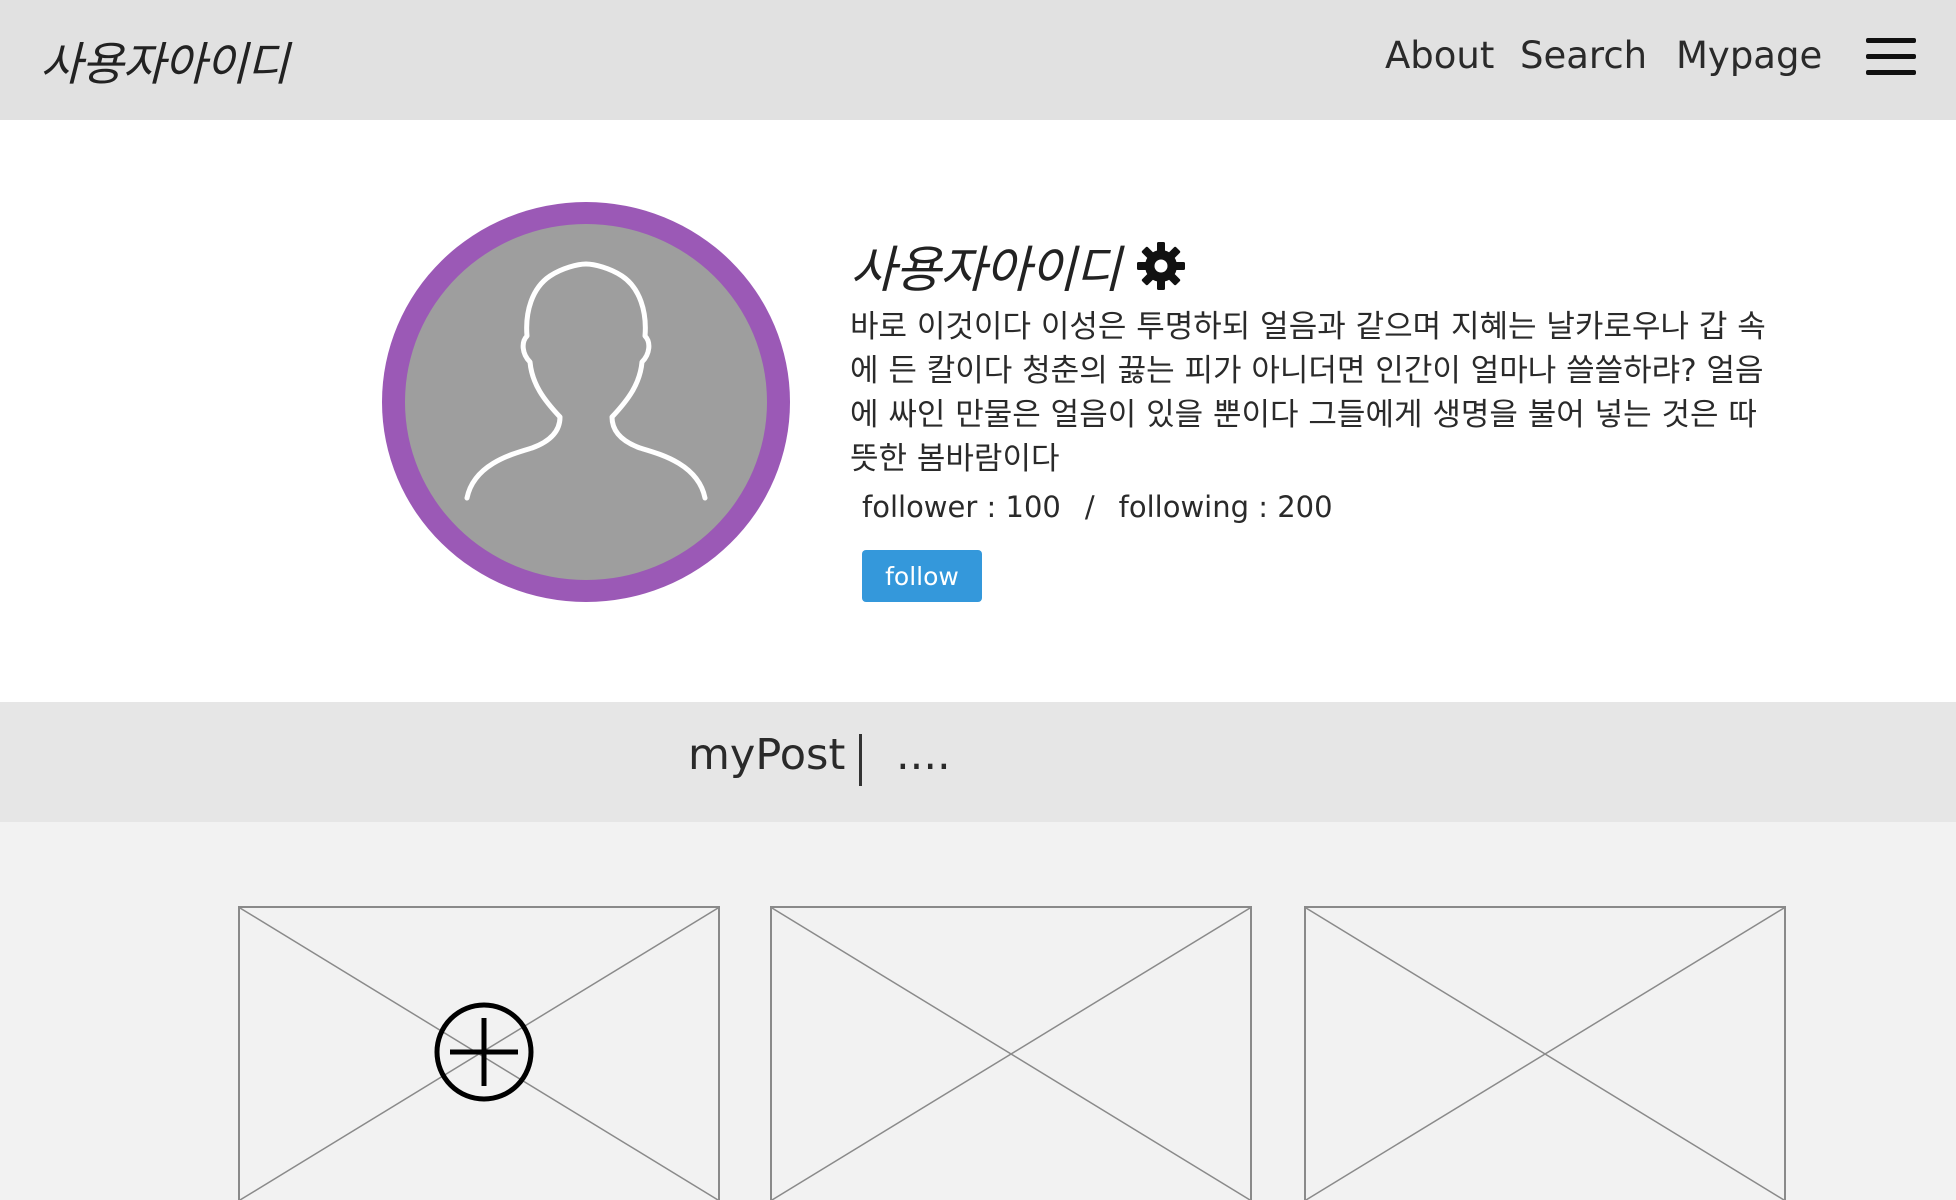 The image size is (1956, 1200). I want to click on bio-line: 에 싸인 만물은 얼음이 있을 뿐이다 그들에게 생명을 불어 넣는 것은 따, so click(1303, 415).